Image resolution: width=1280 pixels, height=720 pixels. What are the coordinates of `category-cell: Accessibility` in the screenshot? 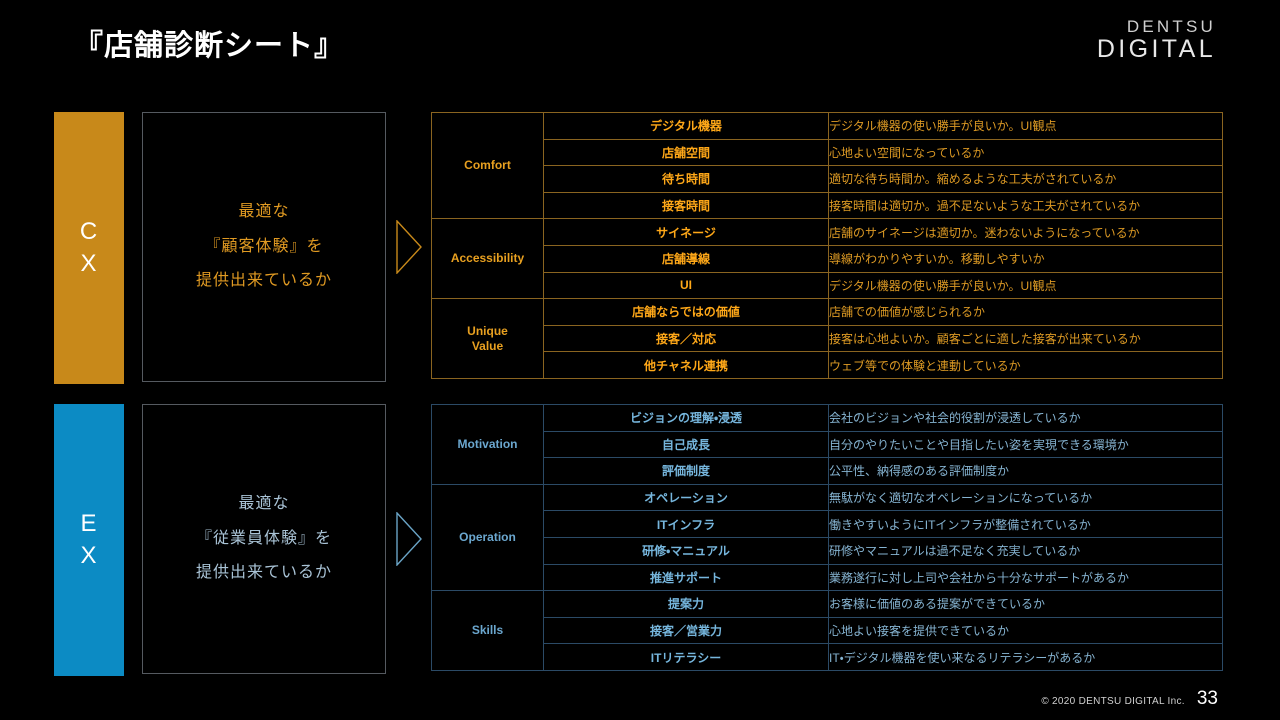 It's located at (487, 259).